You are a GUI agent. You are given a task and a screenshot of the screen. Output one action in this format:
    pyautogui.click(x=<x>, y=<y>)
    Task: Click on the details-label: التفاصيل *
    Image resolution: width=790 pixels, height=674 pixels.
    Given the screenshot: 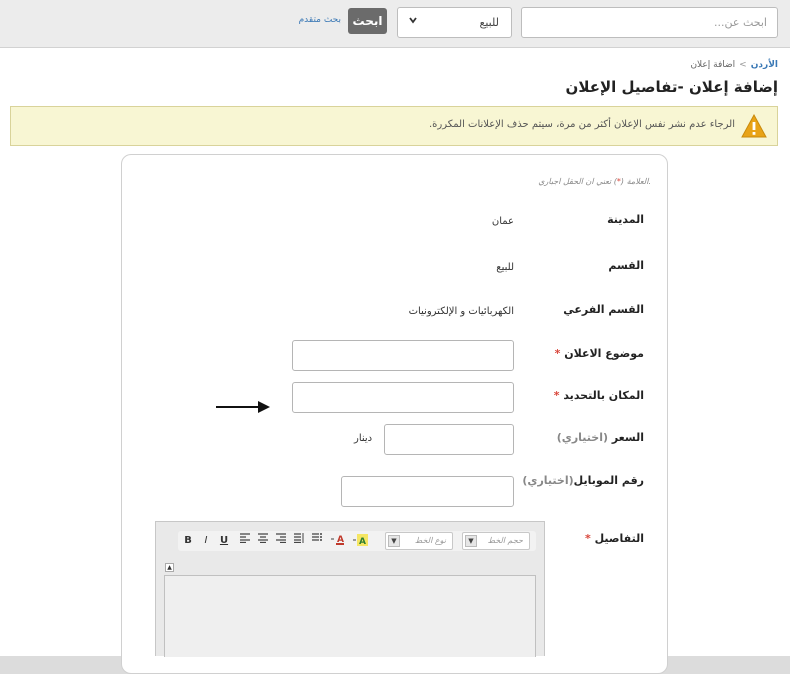 What is the action you would take?
    pyautogui.click(x=614, y=538)
    